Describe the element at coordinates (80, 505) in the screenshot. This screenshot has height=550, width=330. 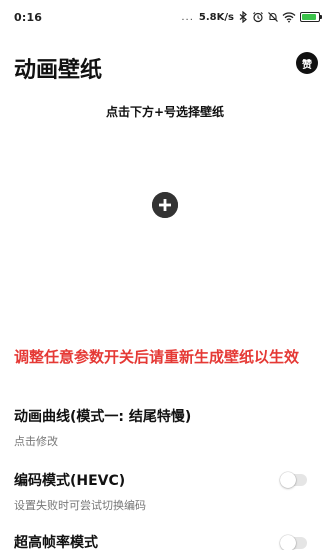
I see `setting-subtitle: 设置失败时可尝试切换编码` at that location.